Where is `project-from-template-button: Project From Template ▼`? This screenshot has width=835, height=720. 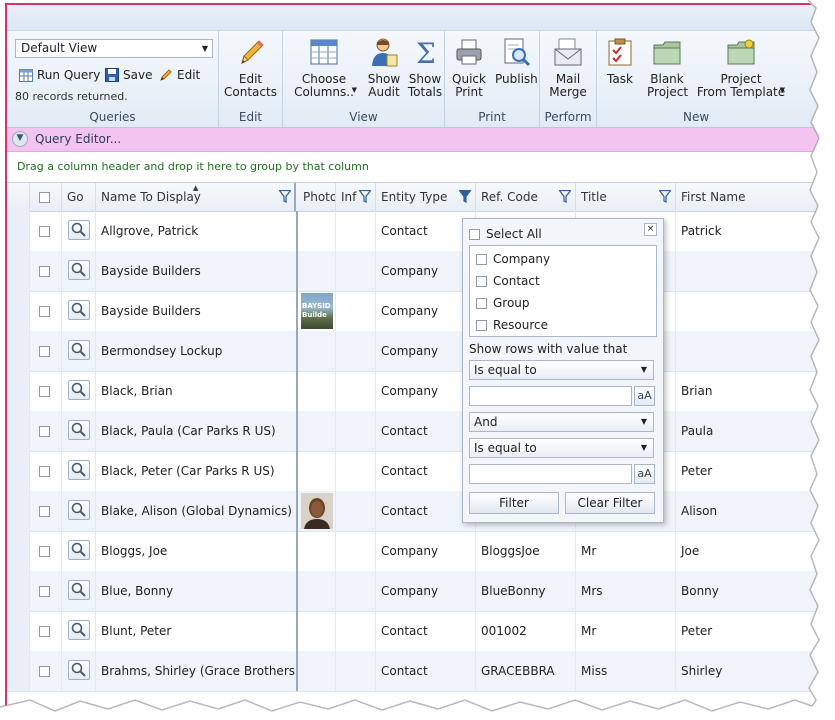 project-from-template-button: Project From Template ▼ is located at coordinates (741, 68).